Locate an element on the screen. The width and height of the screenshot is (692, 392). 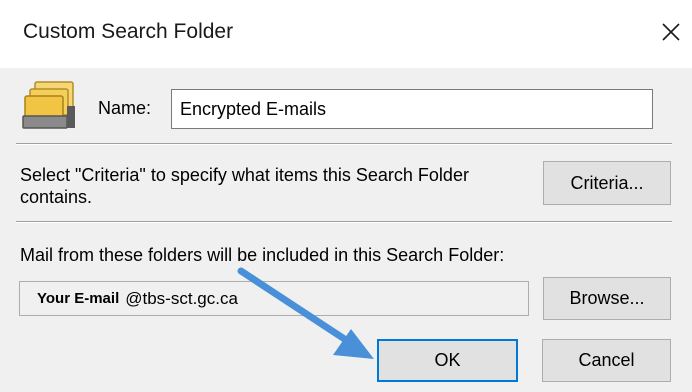
ok-button: OK is located at coordinates (447, 360).